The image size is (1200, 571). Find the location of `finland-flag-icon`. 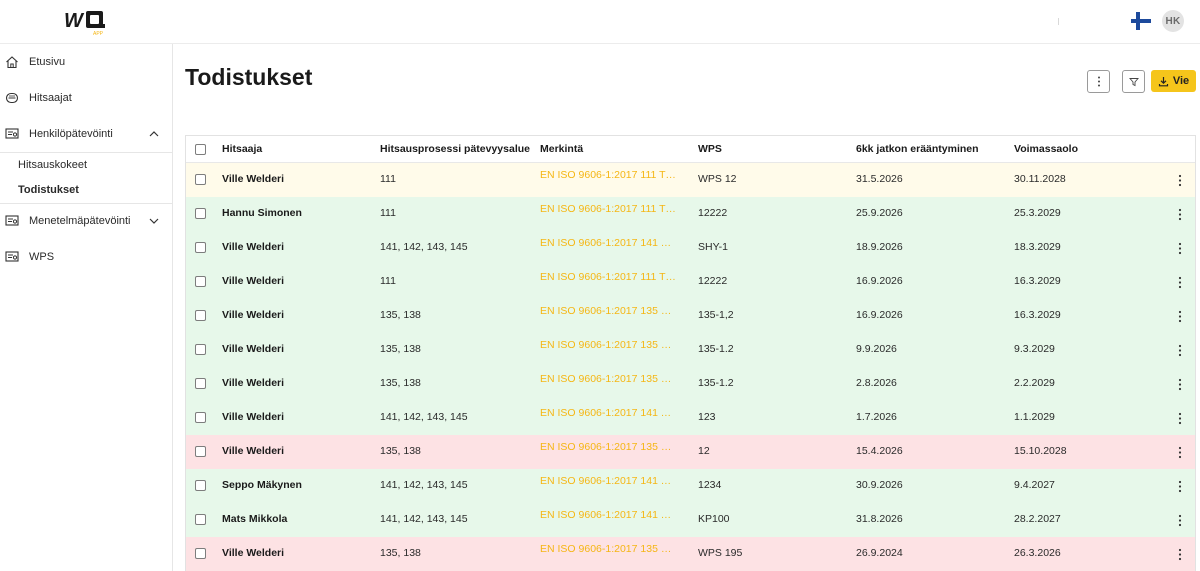

finland-flag-icon is located at coordinates (1141, 21).